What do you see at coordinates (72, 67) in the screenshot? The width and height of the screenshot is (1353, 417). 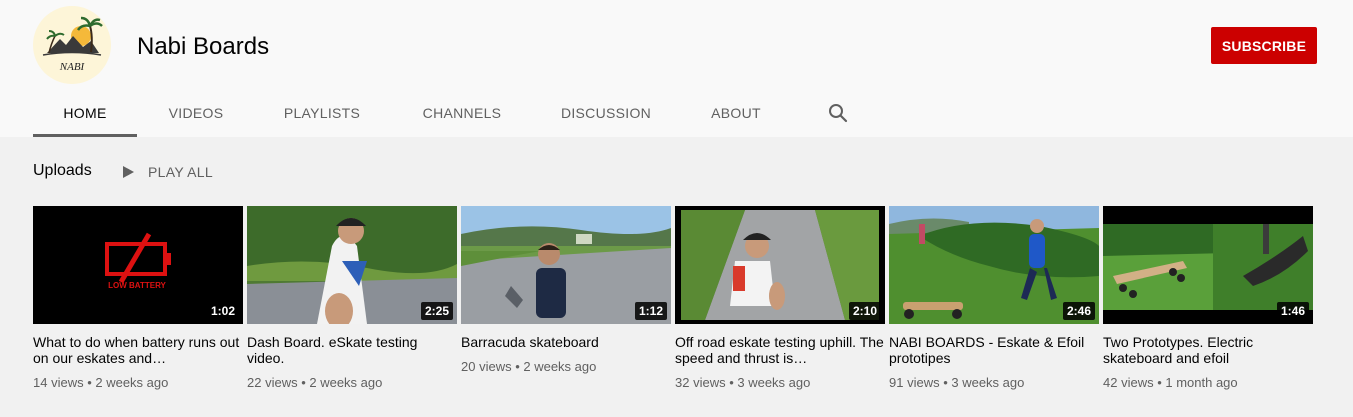 I see `avatar-text: NABI` at bounding box center [72, 67].